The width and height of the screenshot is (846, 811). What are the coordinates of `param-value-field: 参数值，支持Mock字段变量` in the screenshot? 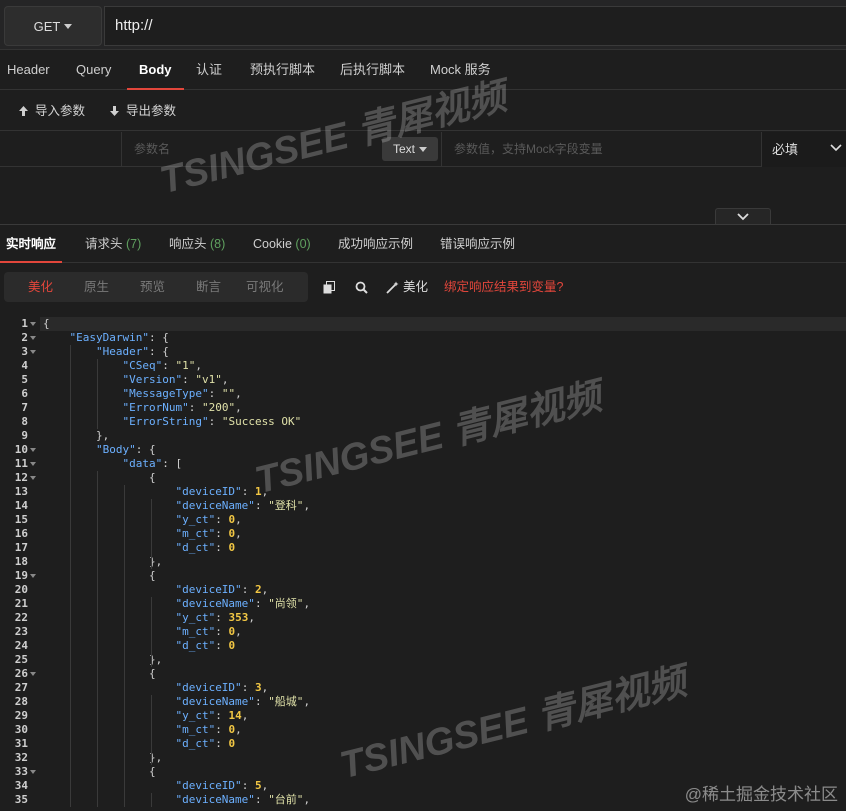 It's located at (602, 149).